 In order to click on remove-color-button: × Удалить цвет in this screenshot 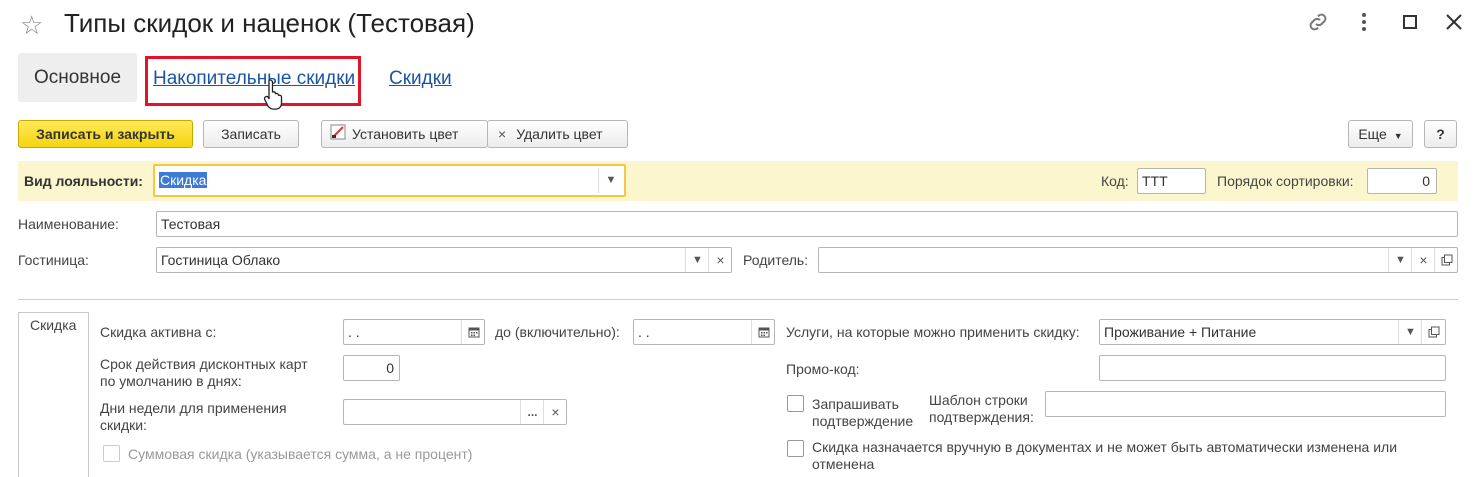, I will do `click(557, 134)`.